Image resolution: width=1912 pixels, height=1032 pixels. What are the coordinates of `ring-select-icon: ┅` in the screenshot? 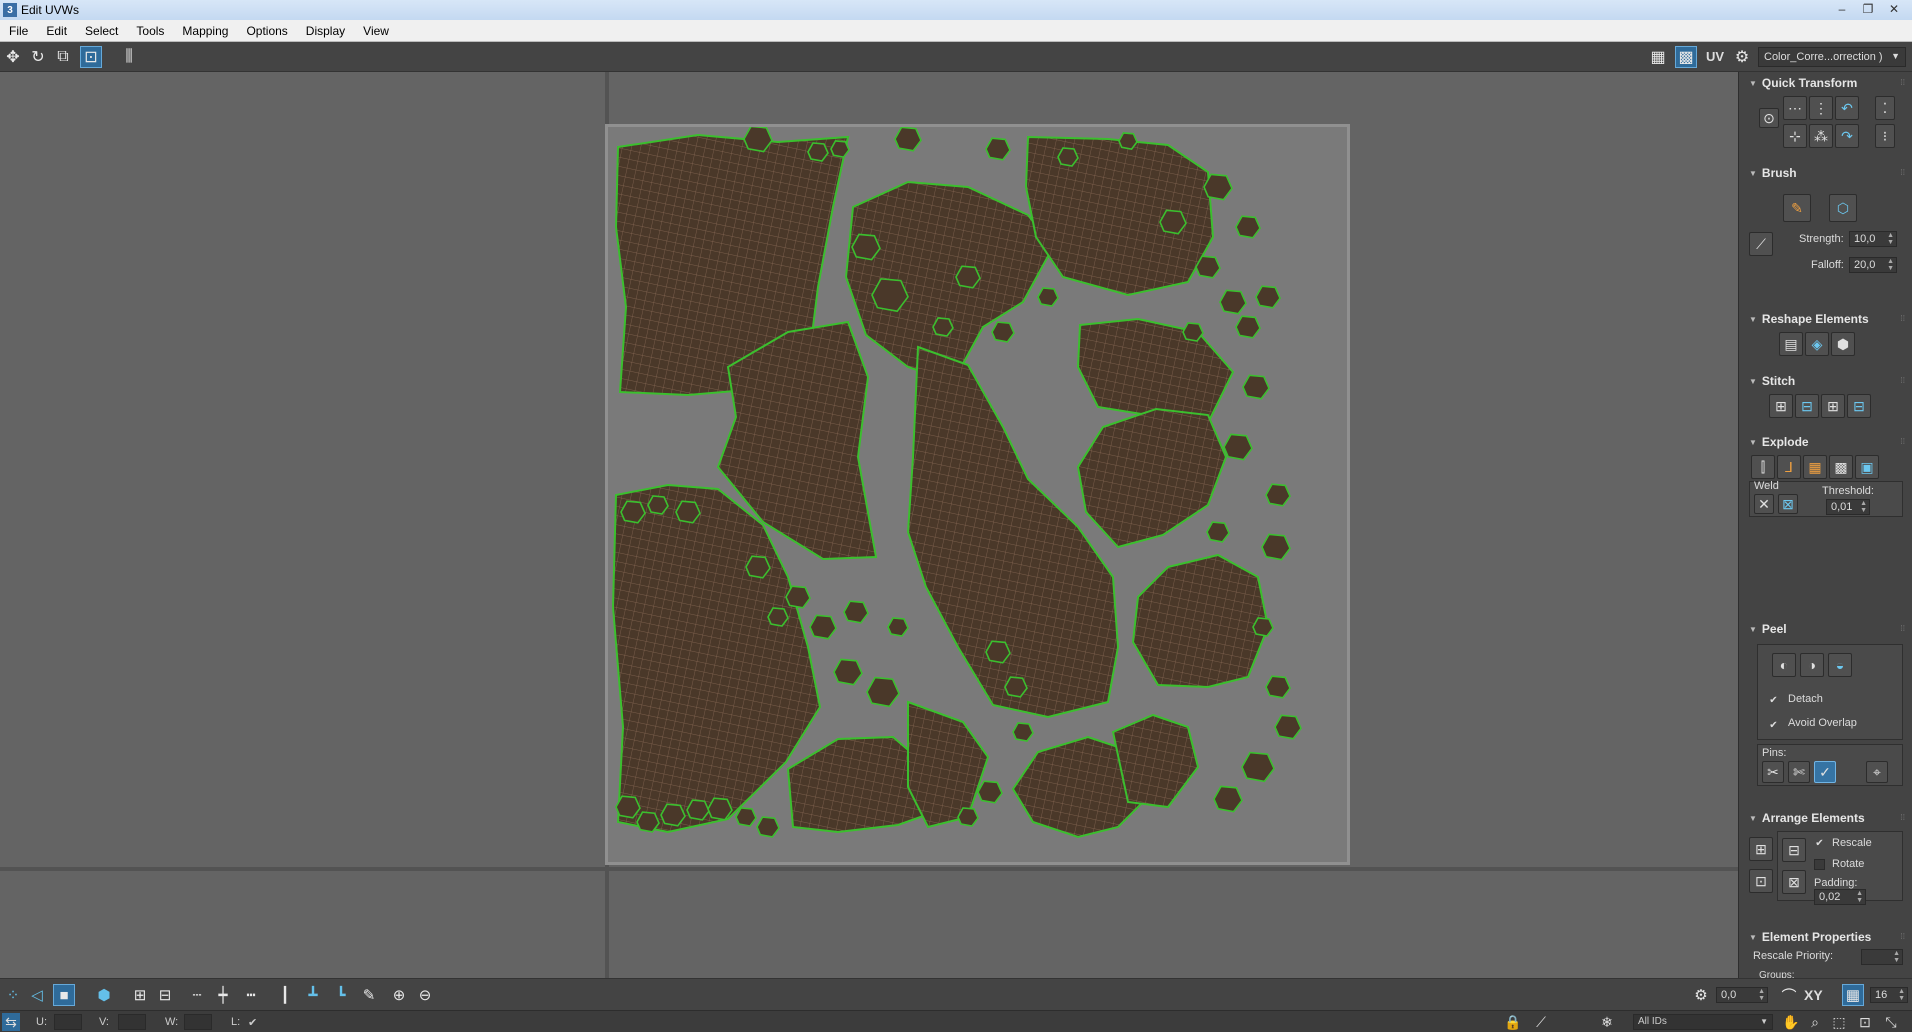 It's located at (251, 995).